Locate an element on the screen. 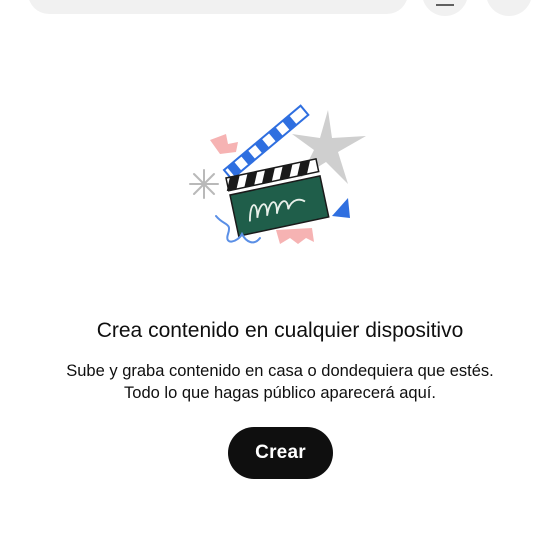  search-bar is located at coordinates (218, 7).